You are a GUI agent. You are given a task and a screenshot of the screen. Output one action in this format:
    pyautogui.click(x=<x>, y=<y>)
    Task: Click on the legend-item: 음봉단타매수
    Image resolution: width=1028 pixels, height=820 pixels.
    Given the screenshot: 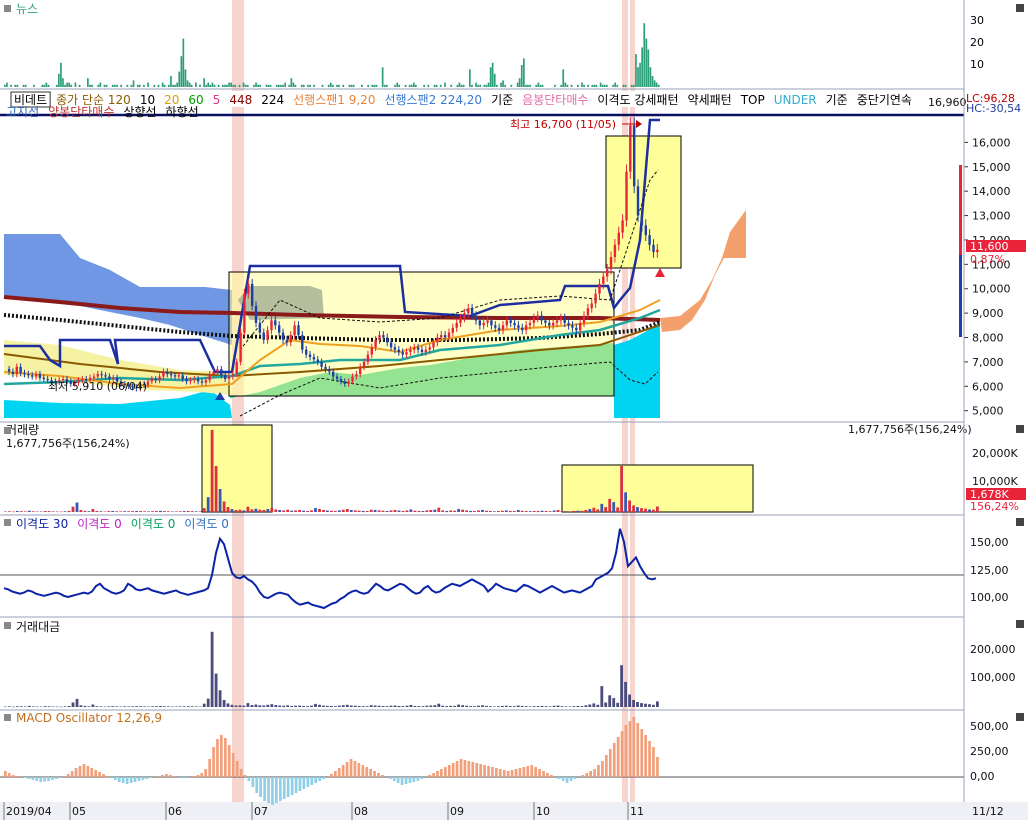 What is the action you would take?
    pyautogui.click(x=555, y=100)
    